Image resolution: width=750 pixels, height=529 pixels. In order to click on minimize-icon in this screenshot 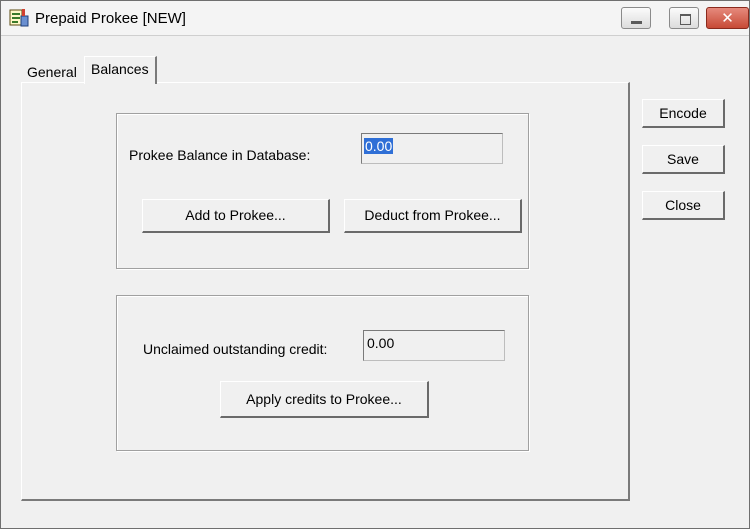, I will do `click(636, 22)`.